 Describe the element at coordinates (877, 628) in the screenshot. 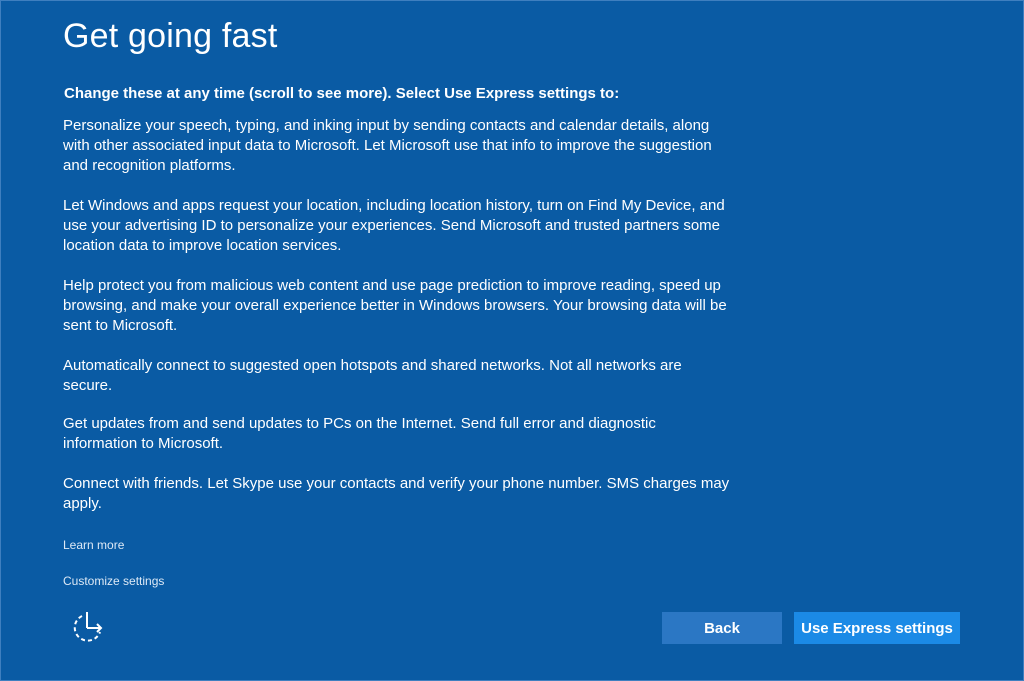

I see `use-express-settings-button: Use Express settings` at that location.